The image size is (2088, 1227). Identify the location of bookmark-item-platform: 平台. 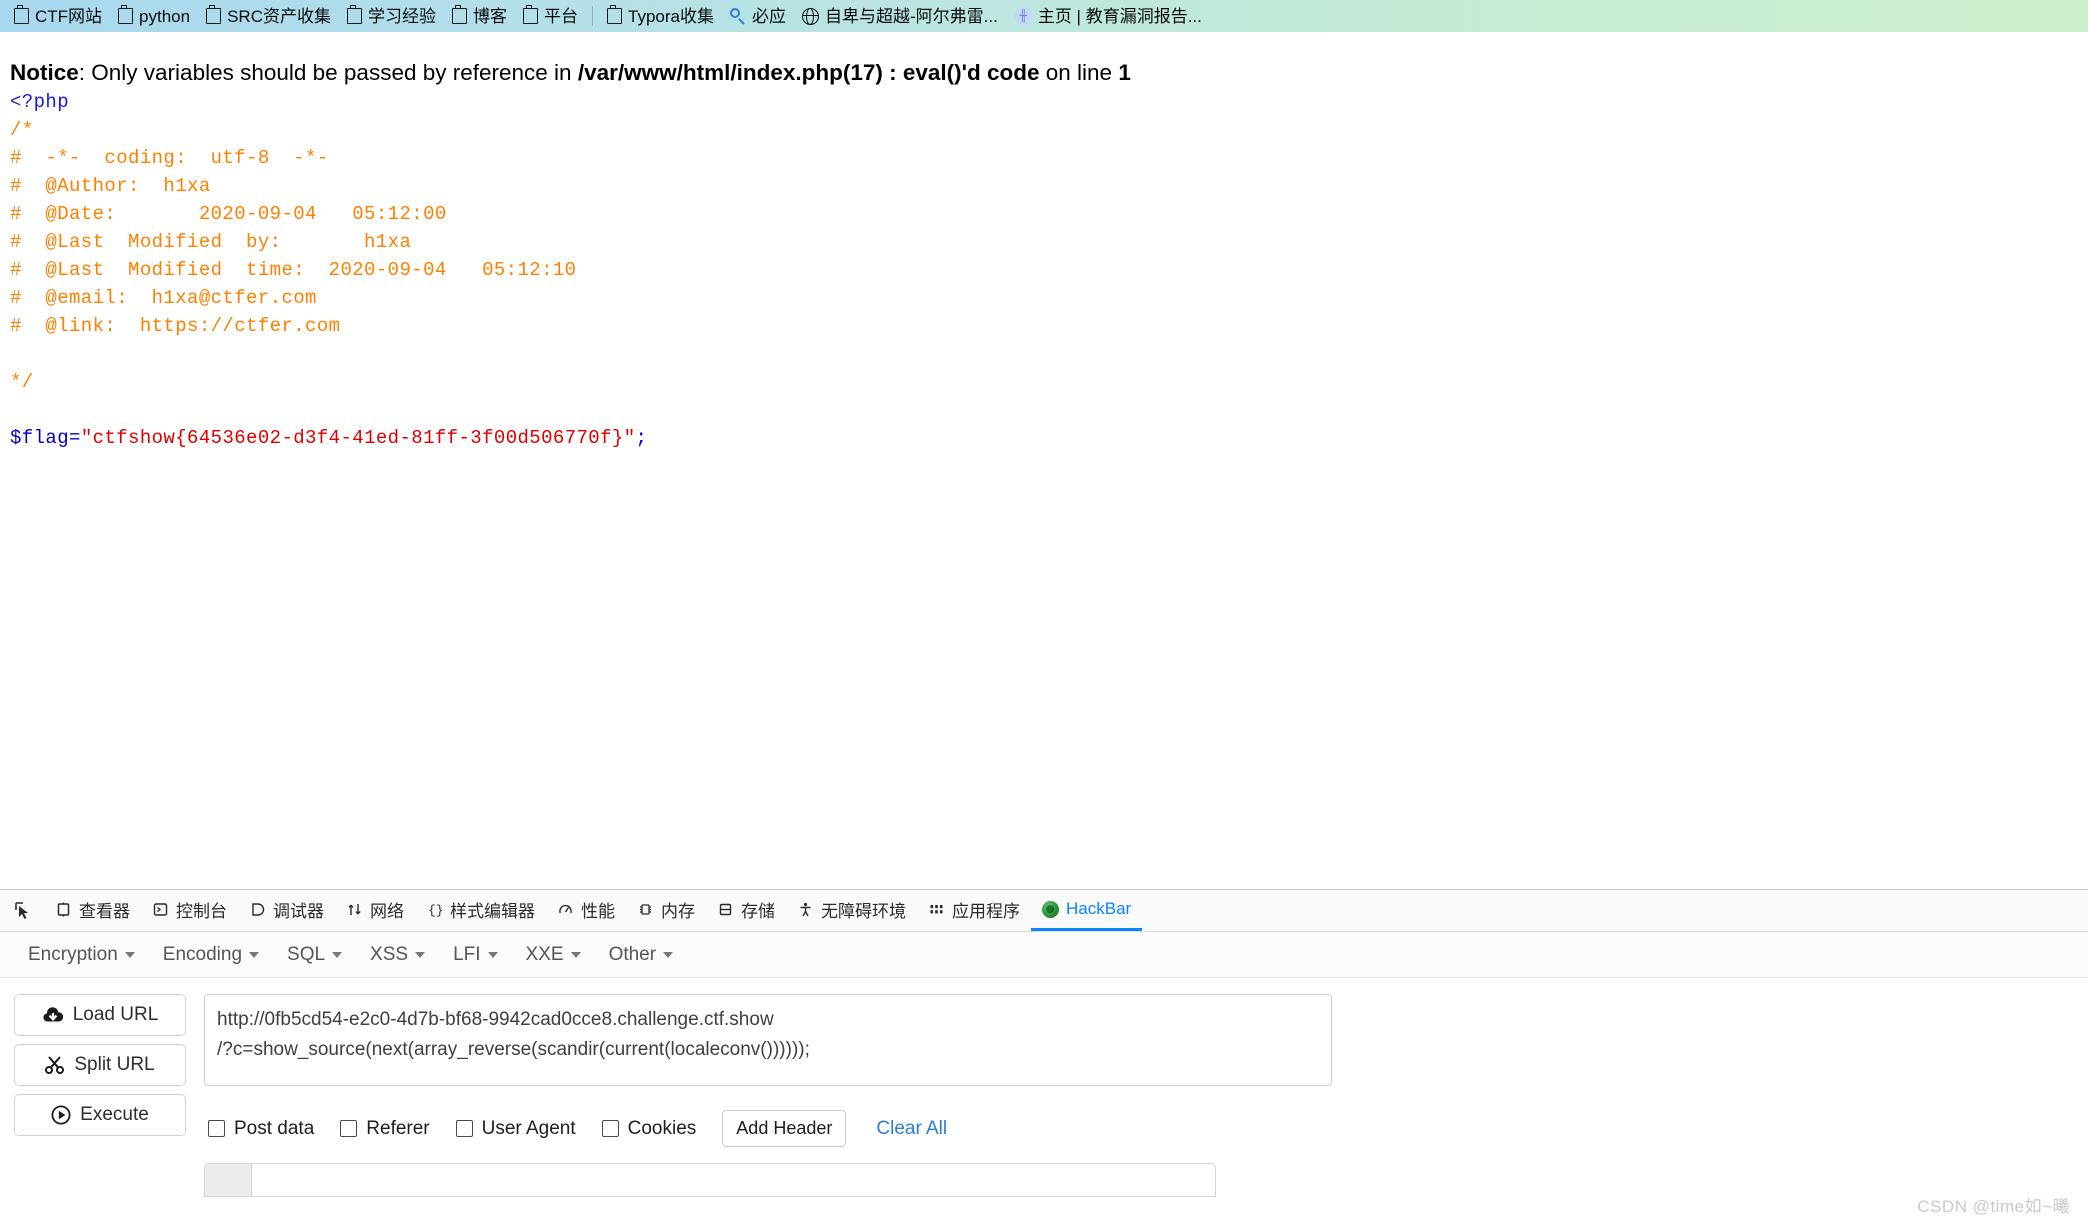
(550, 16).